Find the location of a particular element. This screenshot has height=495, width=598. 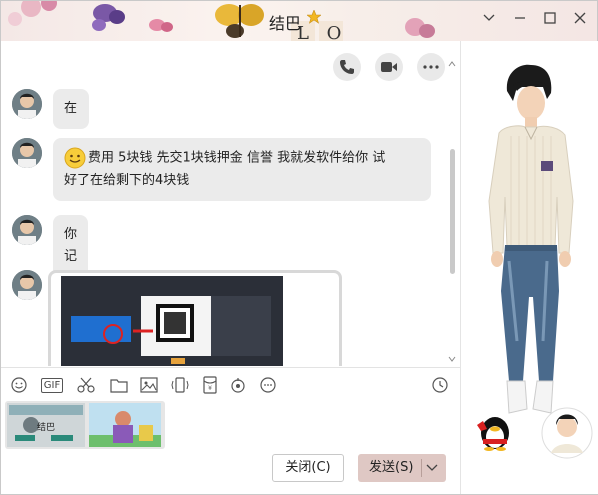

image-icon is located at coordinates (149, 385).